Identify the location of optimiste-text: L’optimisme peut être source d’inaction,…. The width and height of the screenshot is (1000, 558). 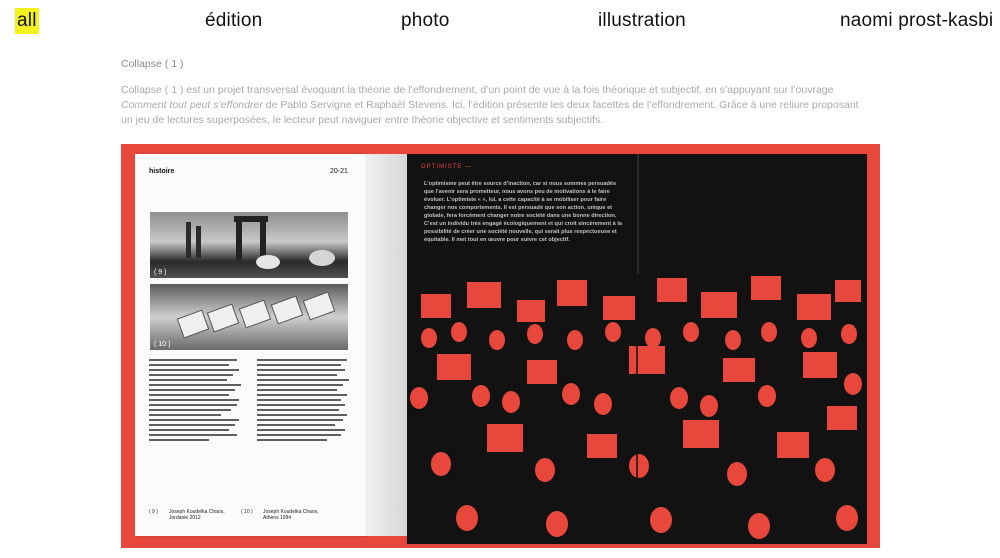
(523, 212).